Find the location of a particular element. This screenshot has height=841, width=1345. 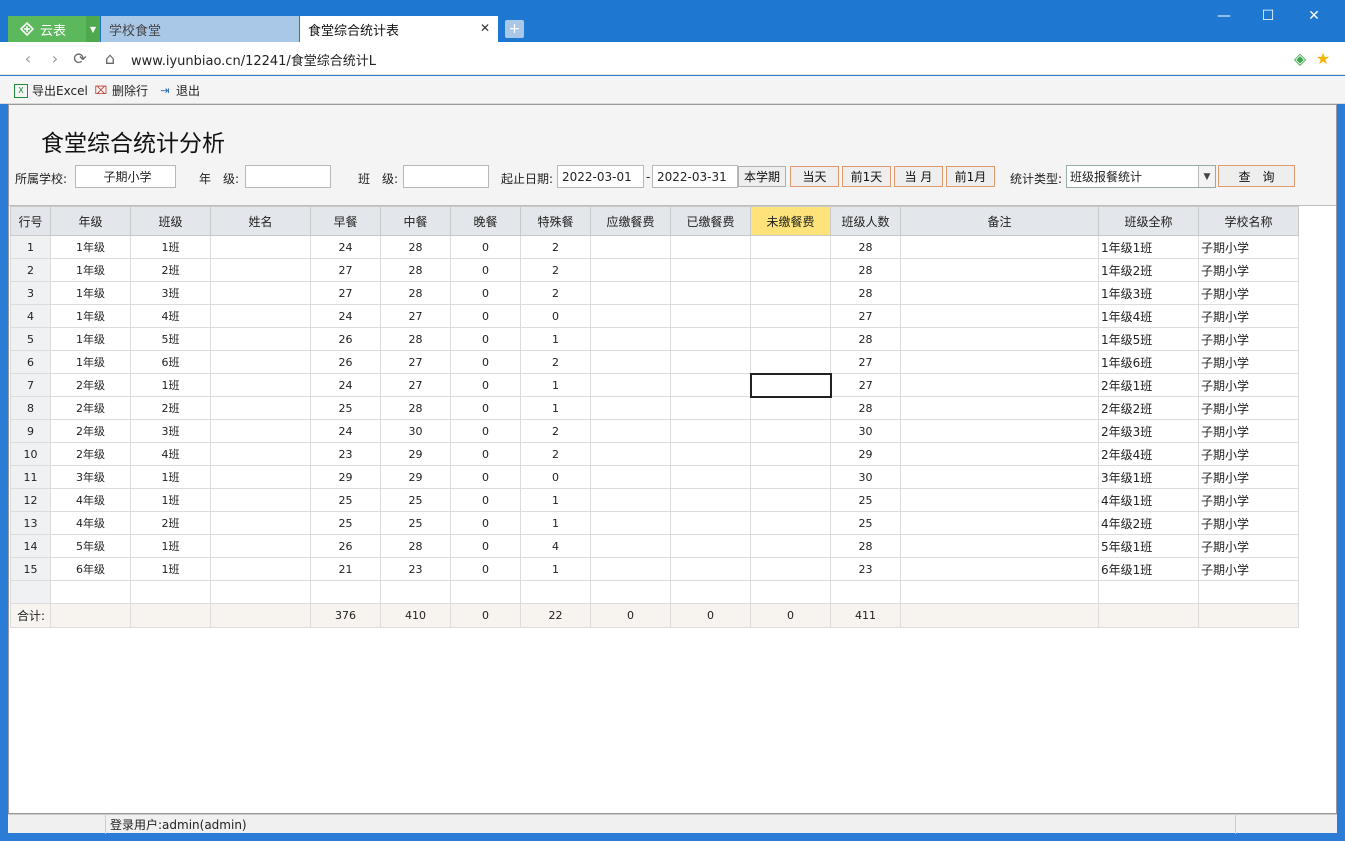

table-cell: 6班 is located at coordinates (170, 362).